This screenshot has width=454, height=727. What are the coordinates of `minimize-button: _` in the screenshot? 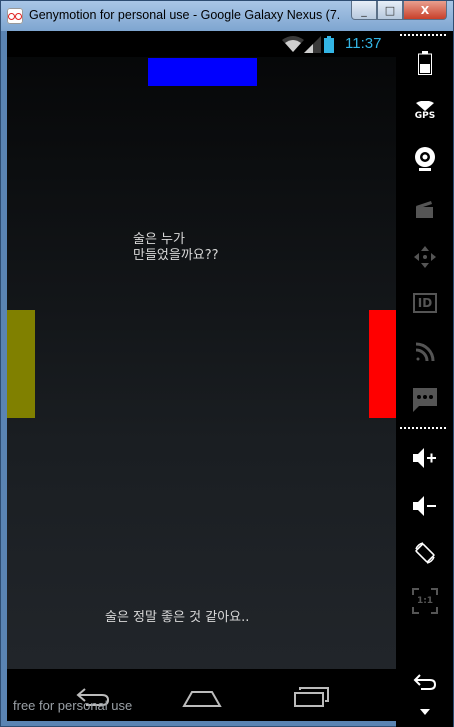 It's located at (364, 10).